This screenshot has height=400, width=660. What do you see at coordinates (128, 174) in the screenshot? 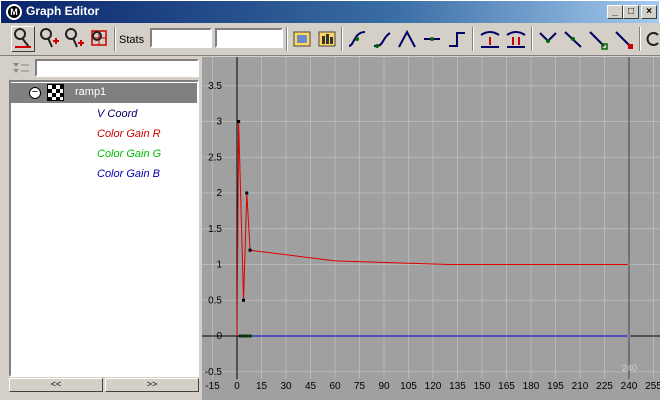
I see `attribute-color-gain-b: Color Gain B` at bounding box center [128, 174].